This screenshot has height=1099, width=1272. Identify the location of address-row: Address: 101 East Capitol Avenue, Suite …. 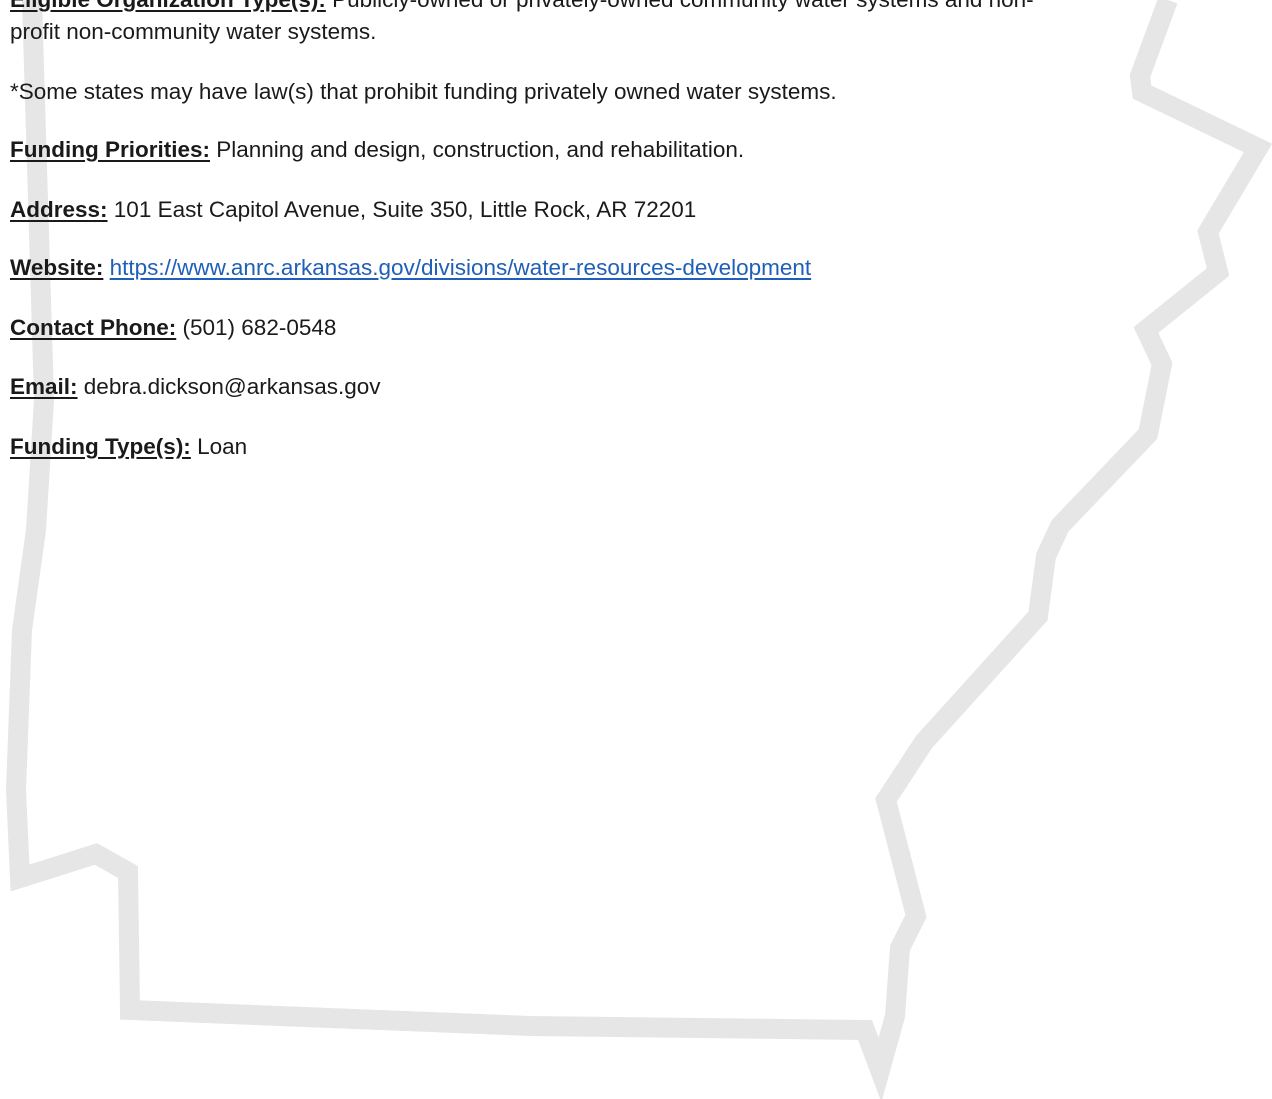
(353, 210).